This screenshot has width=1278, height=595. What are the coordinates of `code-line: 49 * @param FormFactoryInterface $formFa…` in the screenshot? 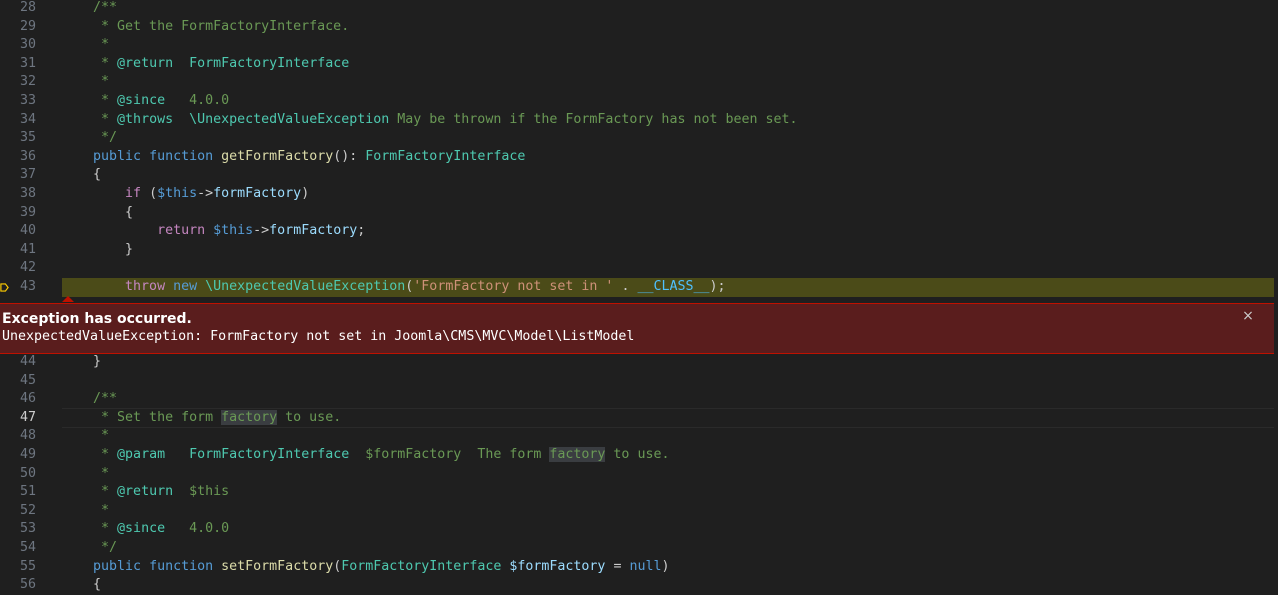 It's located at (639, 455).